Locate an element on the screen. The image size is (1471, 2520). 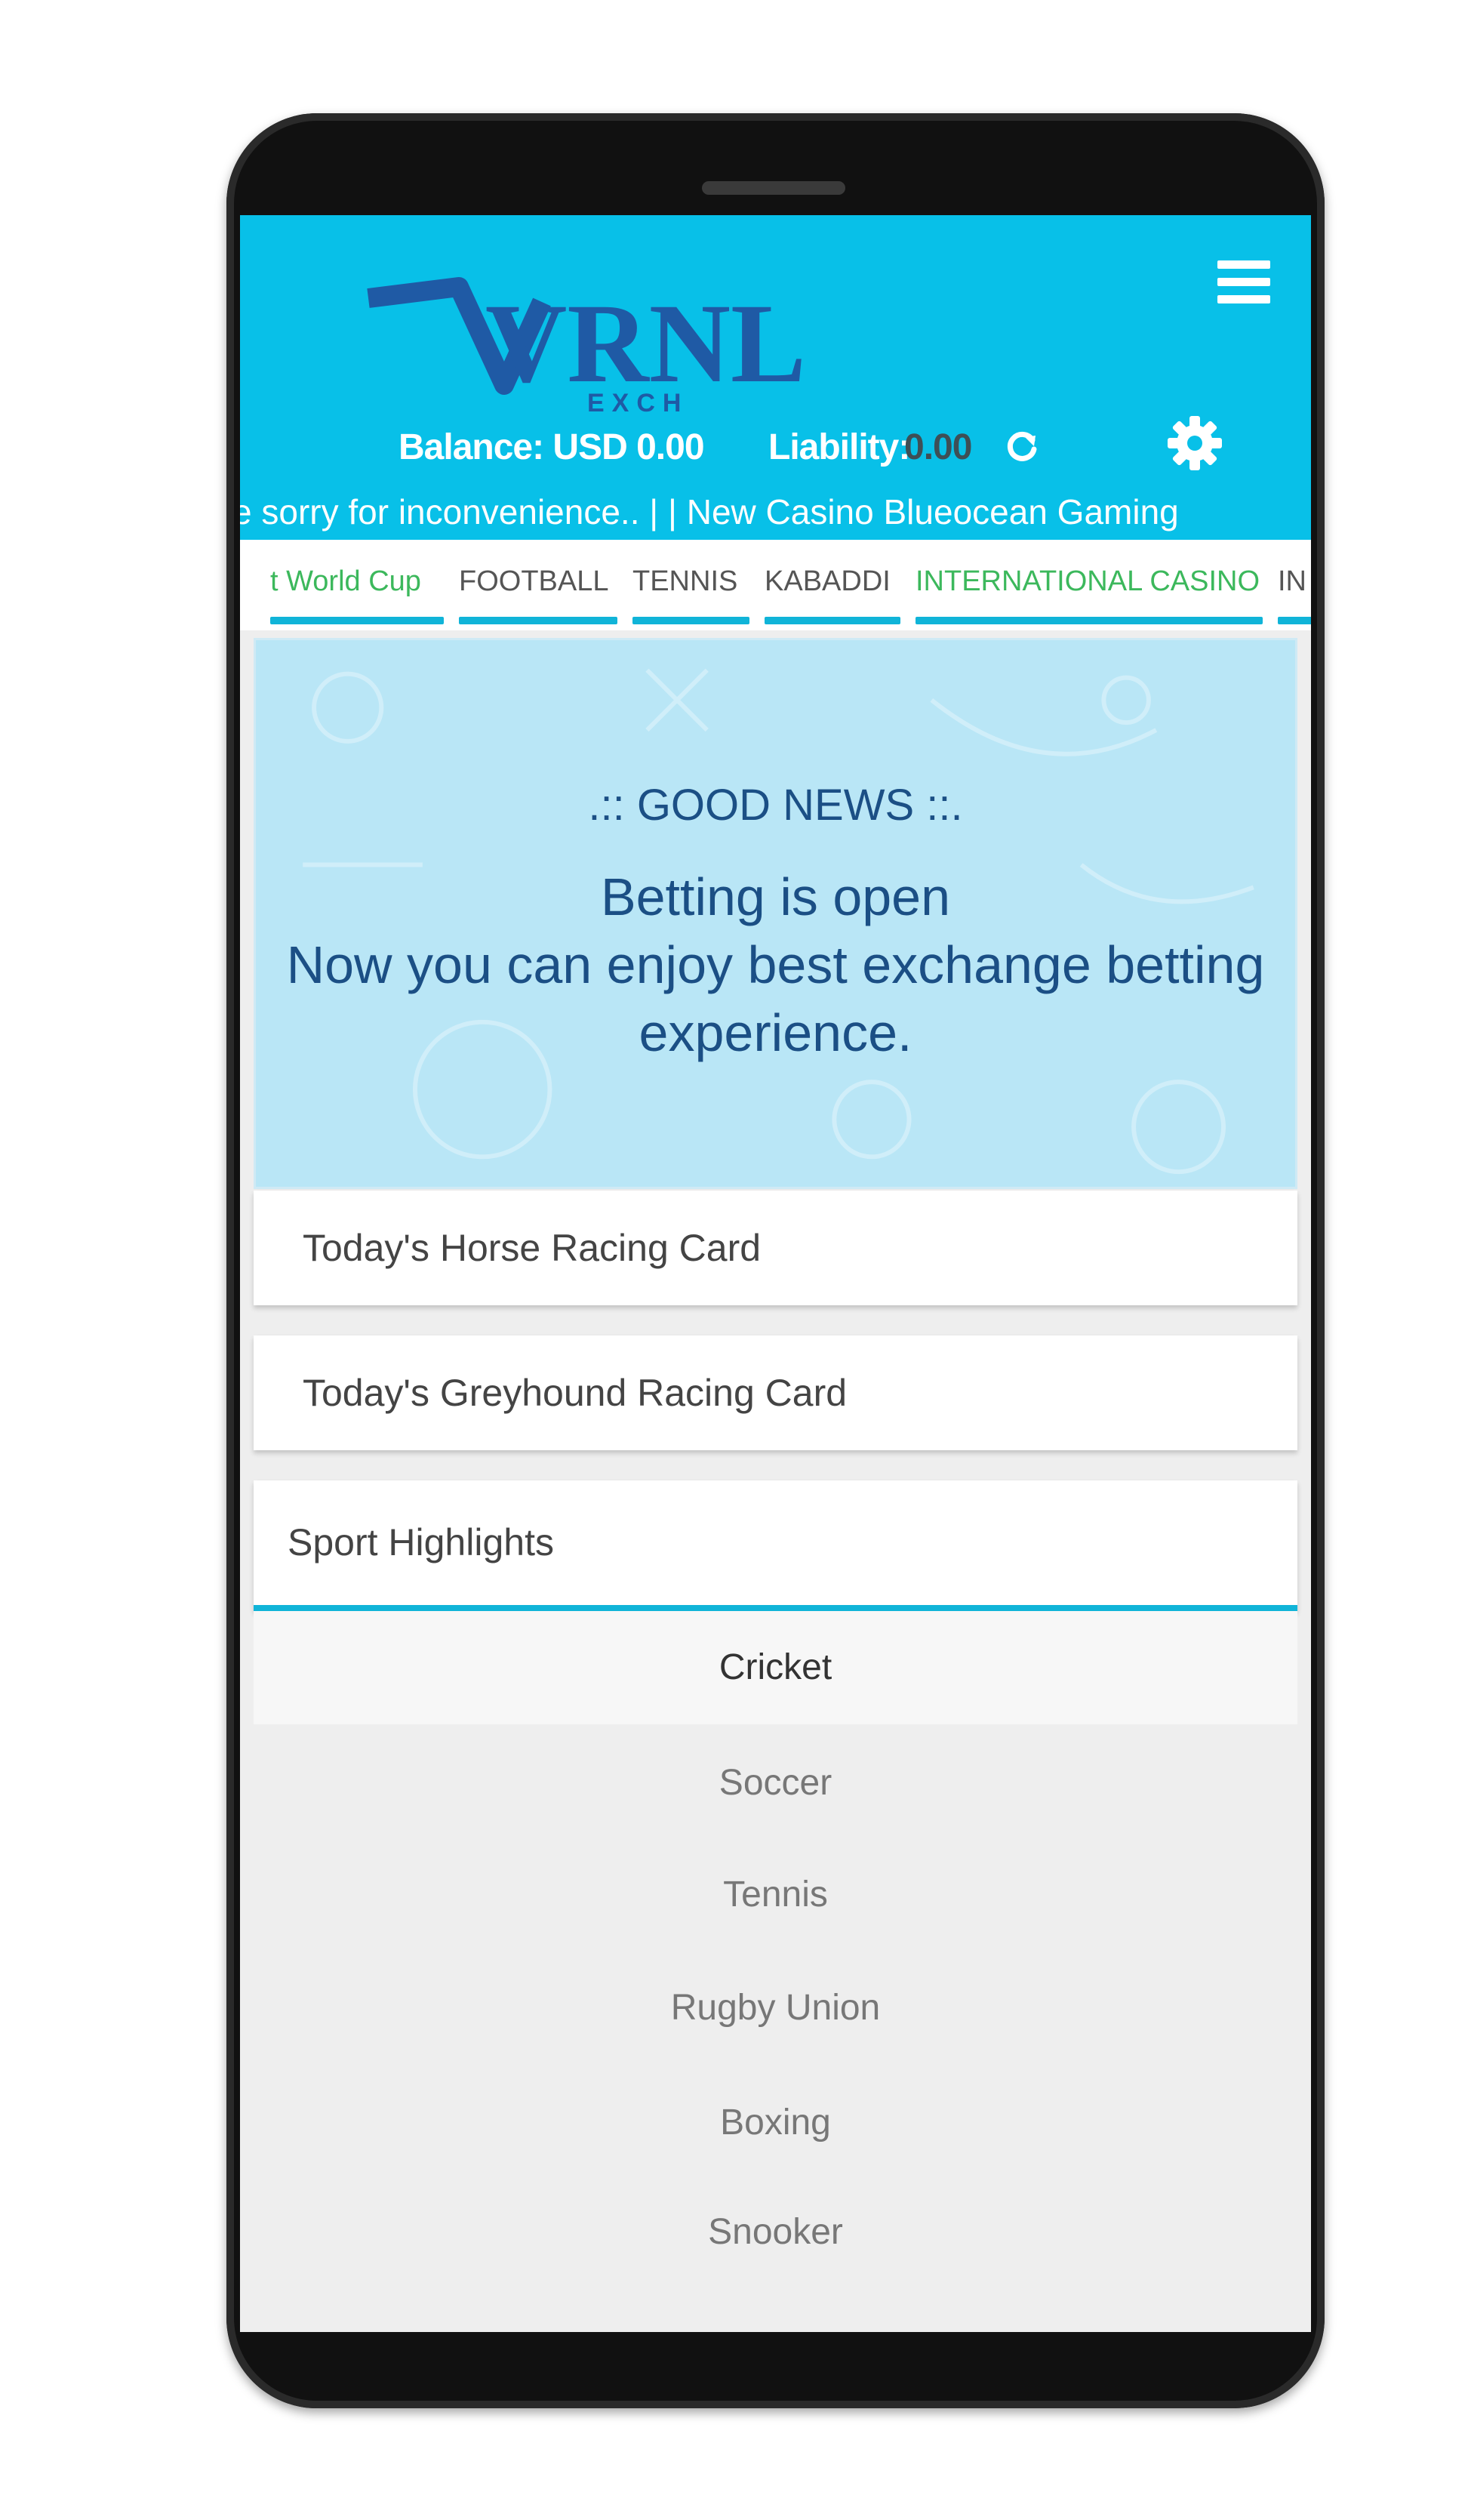
tab-tennis: TENNIS is located at coordinates (690, 585).